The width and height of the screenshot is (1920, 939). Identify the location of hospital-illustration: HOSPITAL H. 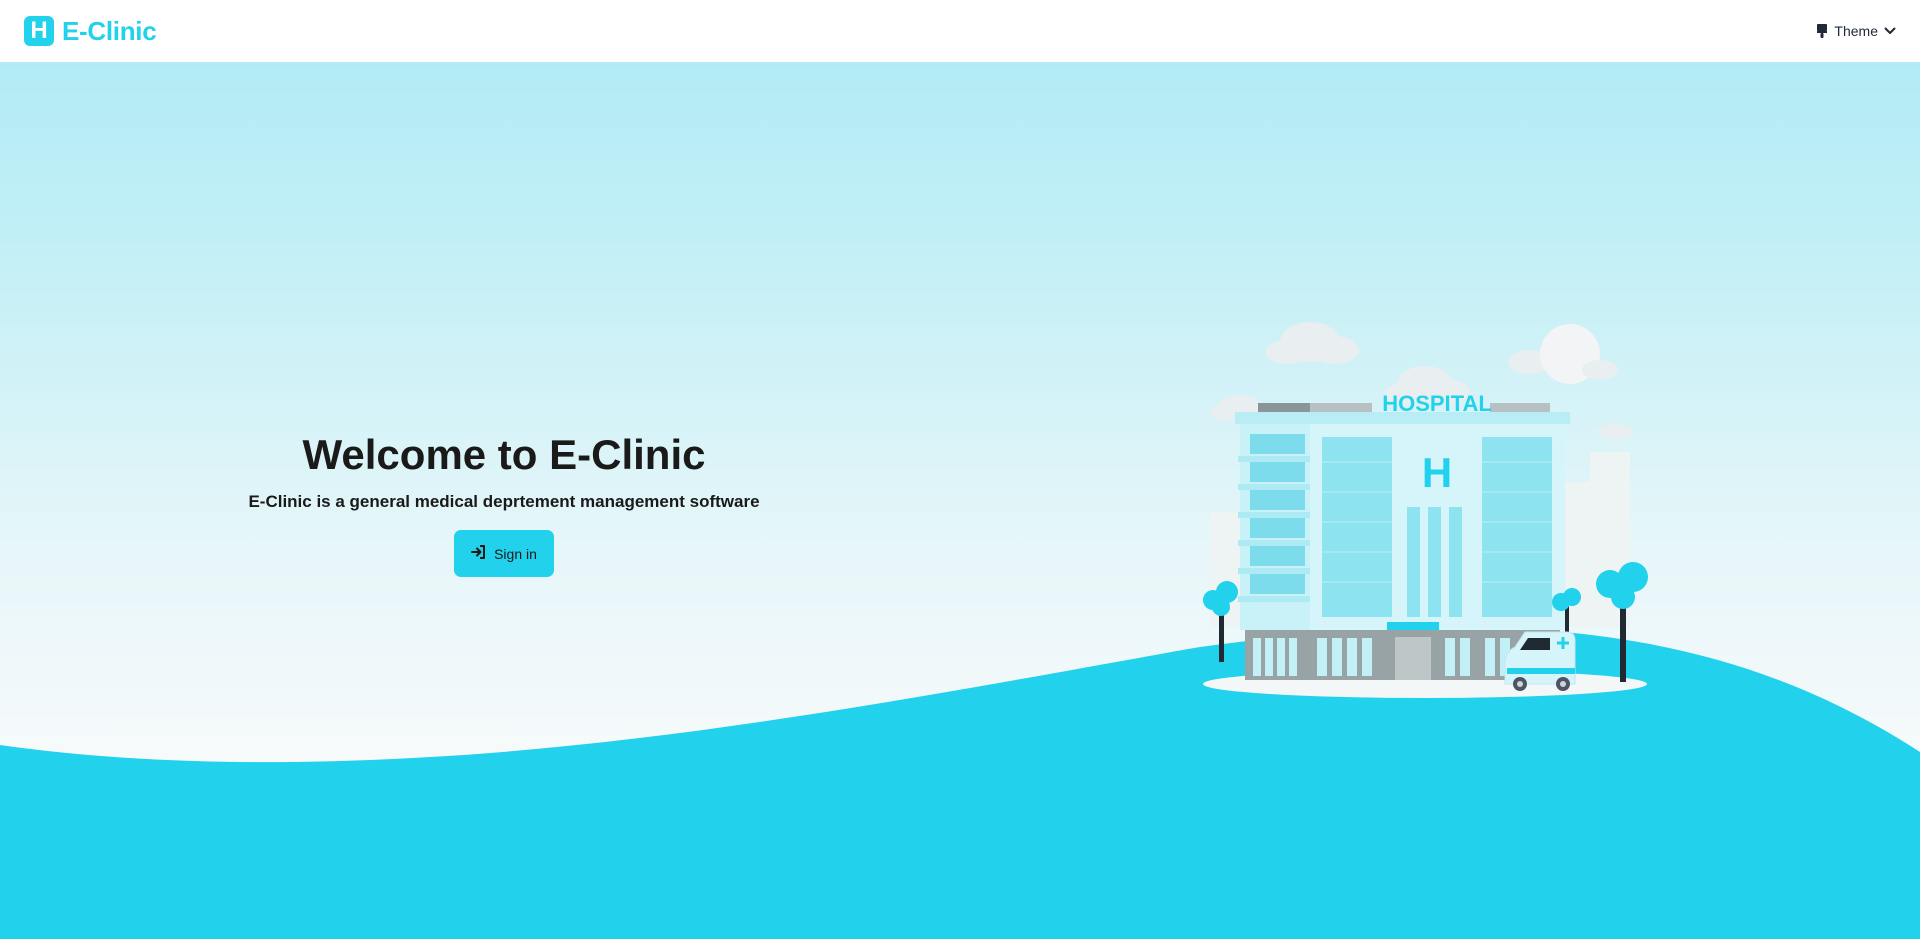
(1425, 510).